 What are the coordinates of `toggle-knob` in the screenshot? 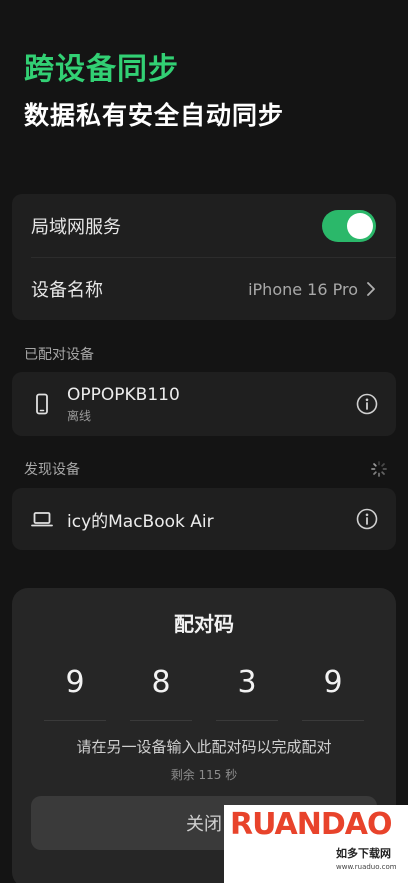 It's located at (360, 225).